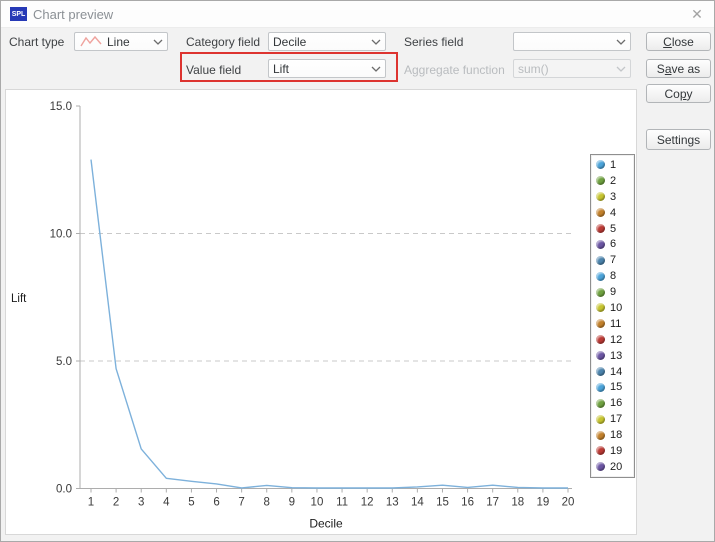 This screenshot has height=542, width=715. Describe the element at coordinates (367, 503) in the screenshot. I see `x-tick-label: 12` at that location.